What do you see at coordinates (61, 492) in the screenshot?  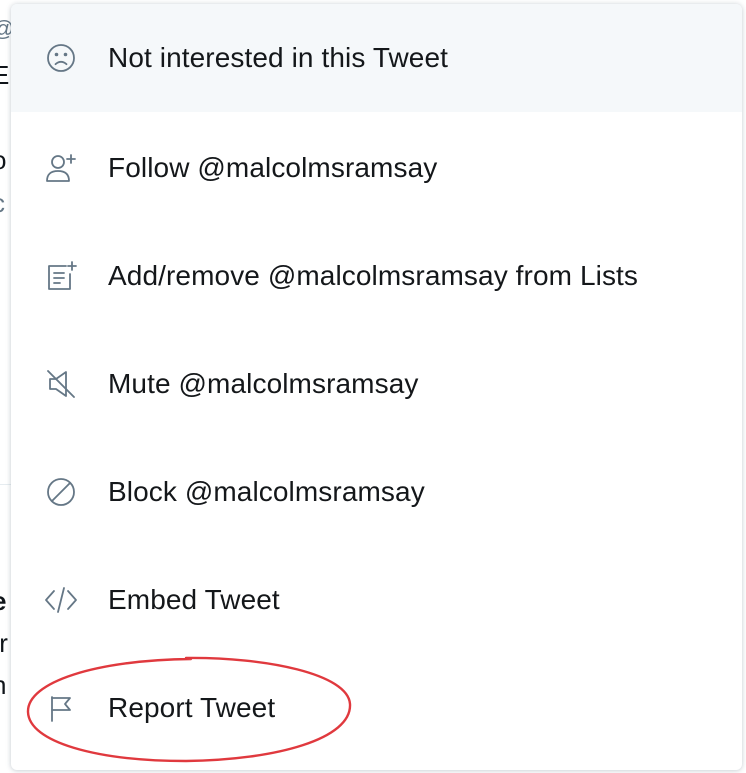 I see `block-icon` at bounding box center [61, 492].